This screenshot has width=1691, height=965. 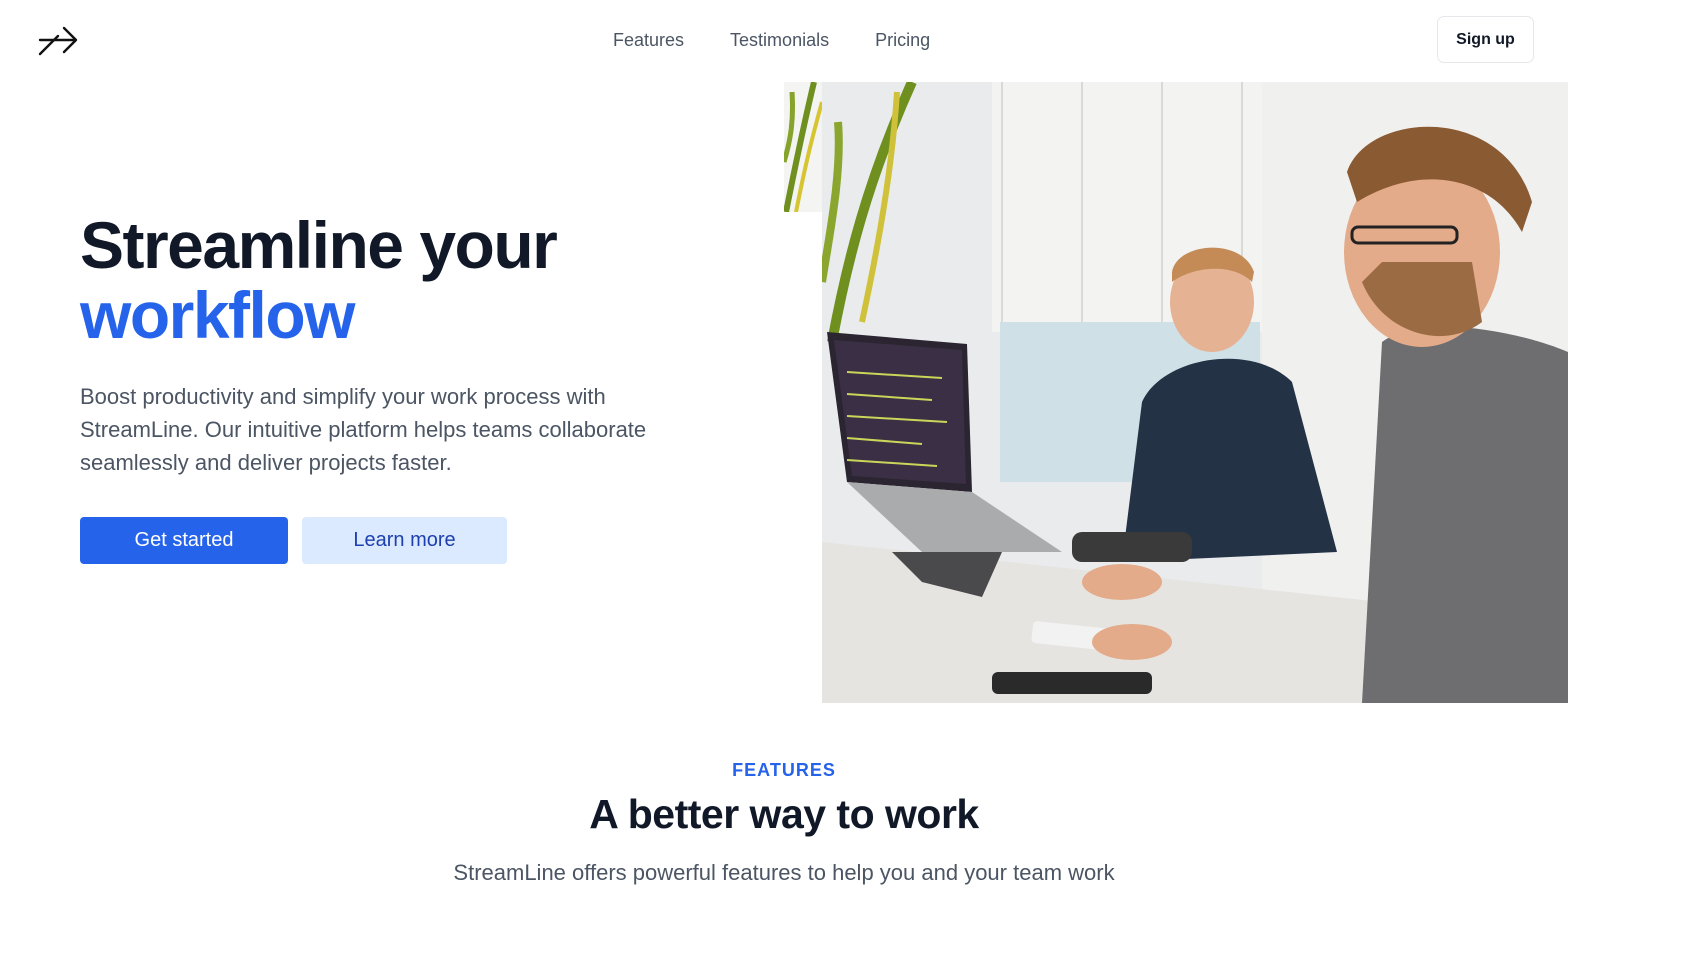 I want to click on learn-more-button: Learn more, so click(x=404, y=540).